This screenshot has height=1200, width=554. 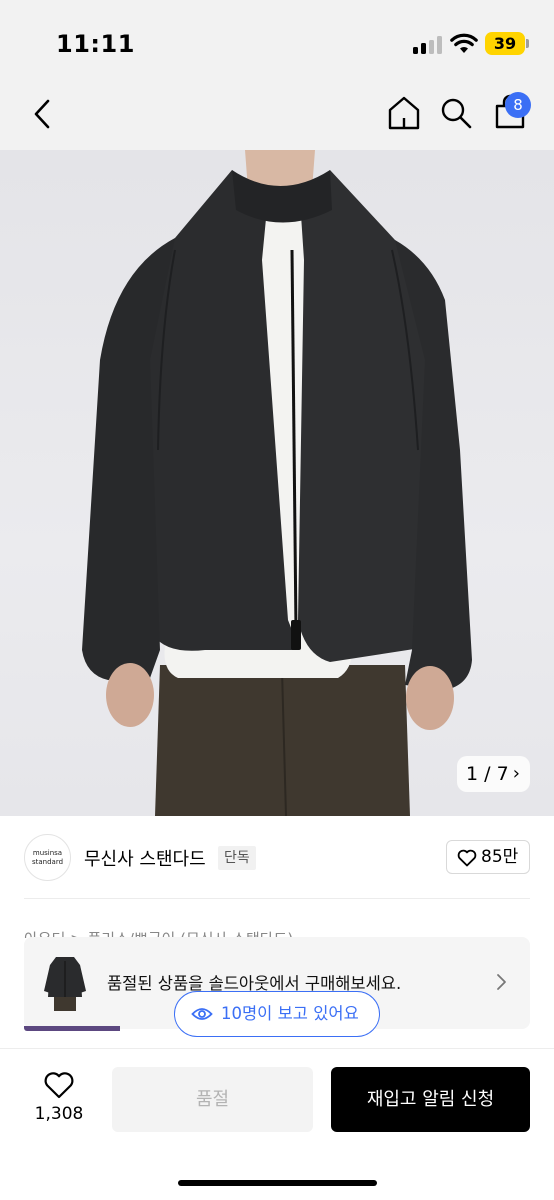 What do you see at coordinates (430, 1099) in the screenshot?
I see `restock-alert-button: 재입고 알림 신청` at bounding box center [430, 1099].